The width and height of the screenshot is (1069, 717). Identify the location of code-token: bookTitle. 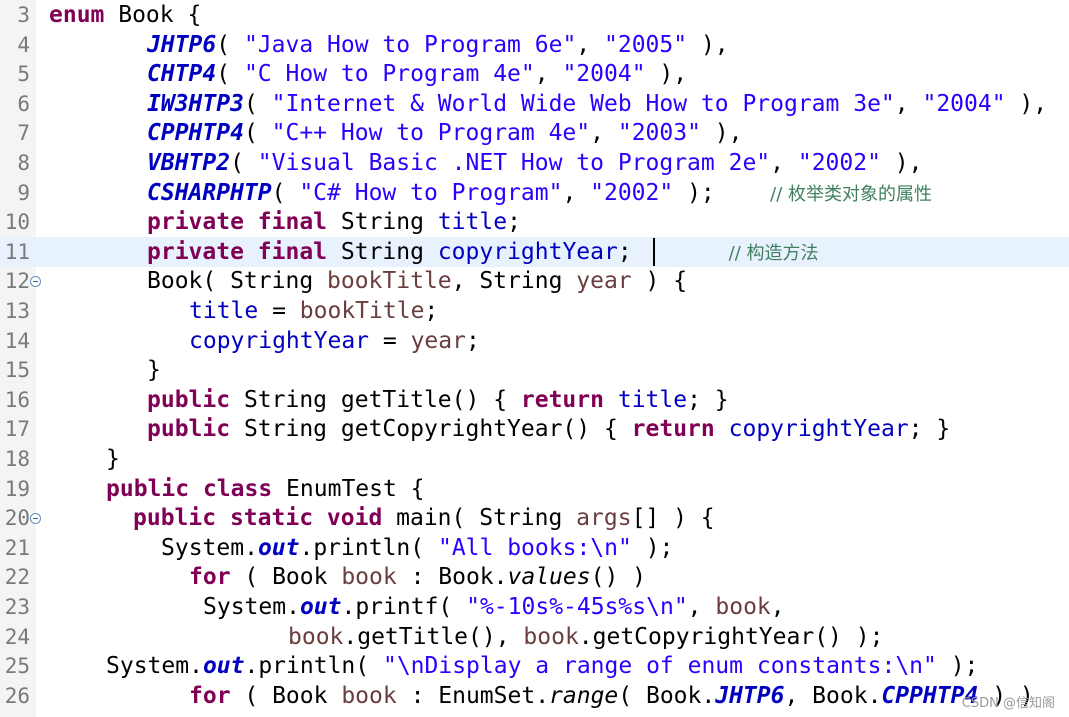
(362, 311).